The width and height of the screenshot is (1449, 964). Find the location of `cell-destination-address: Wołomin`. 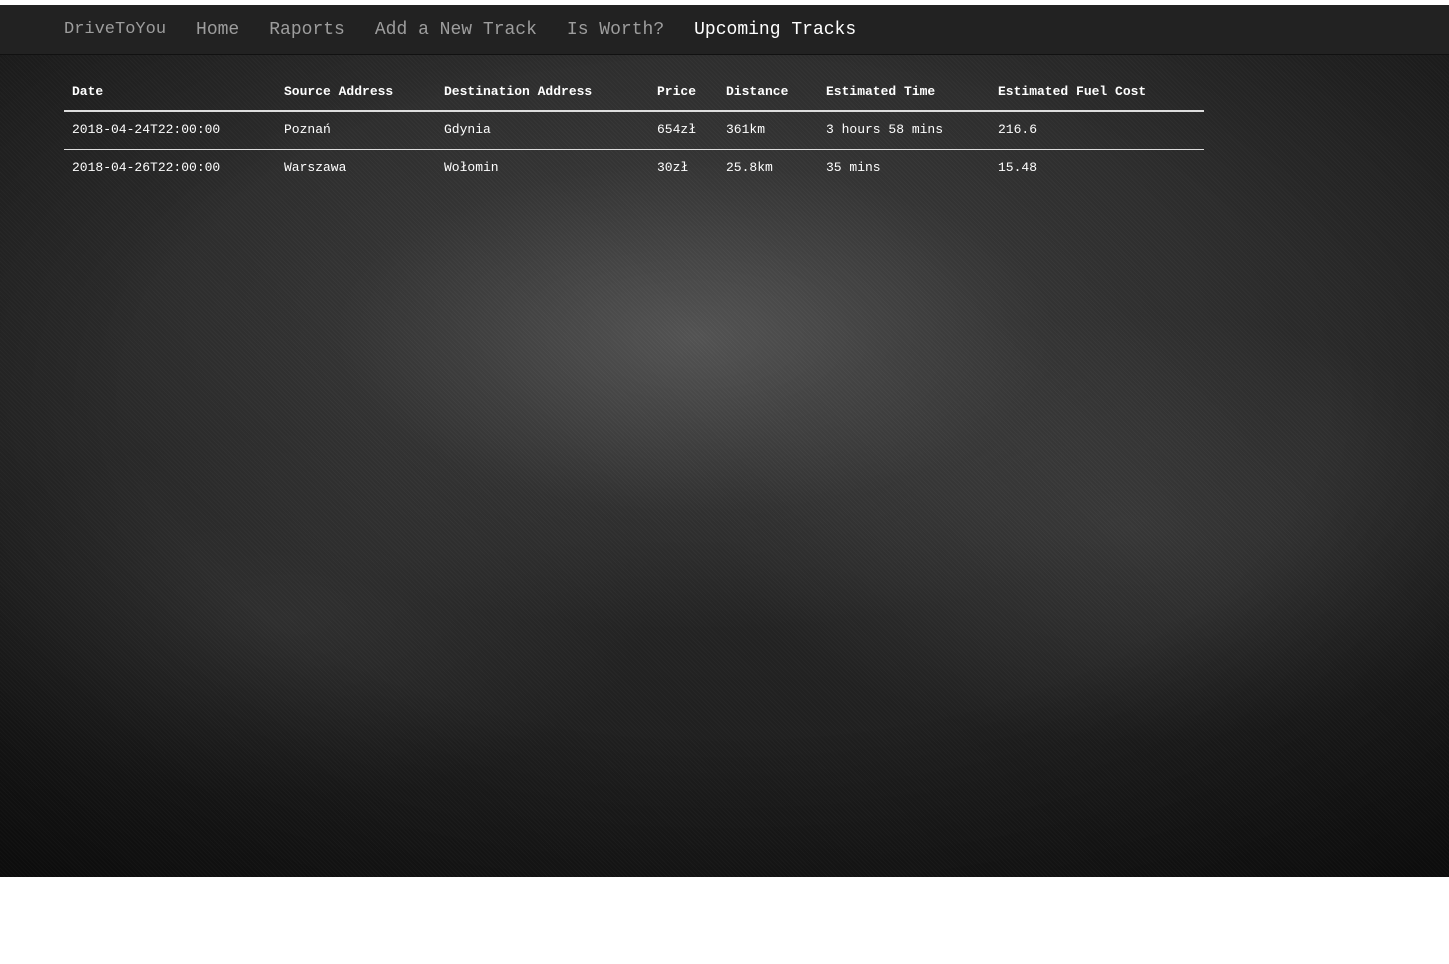

cell-destination-address: Wołomin is located at coordinates (542, 168).